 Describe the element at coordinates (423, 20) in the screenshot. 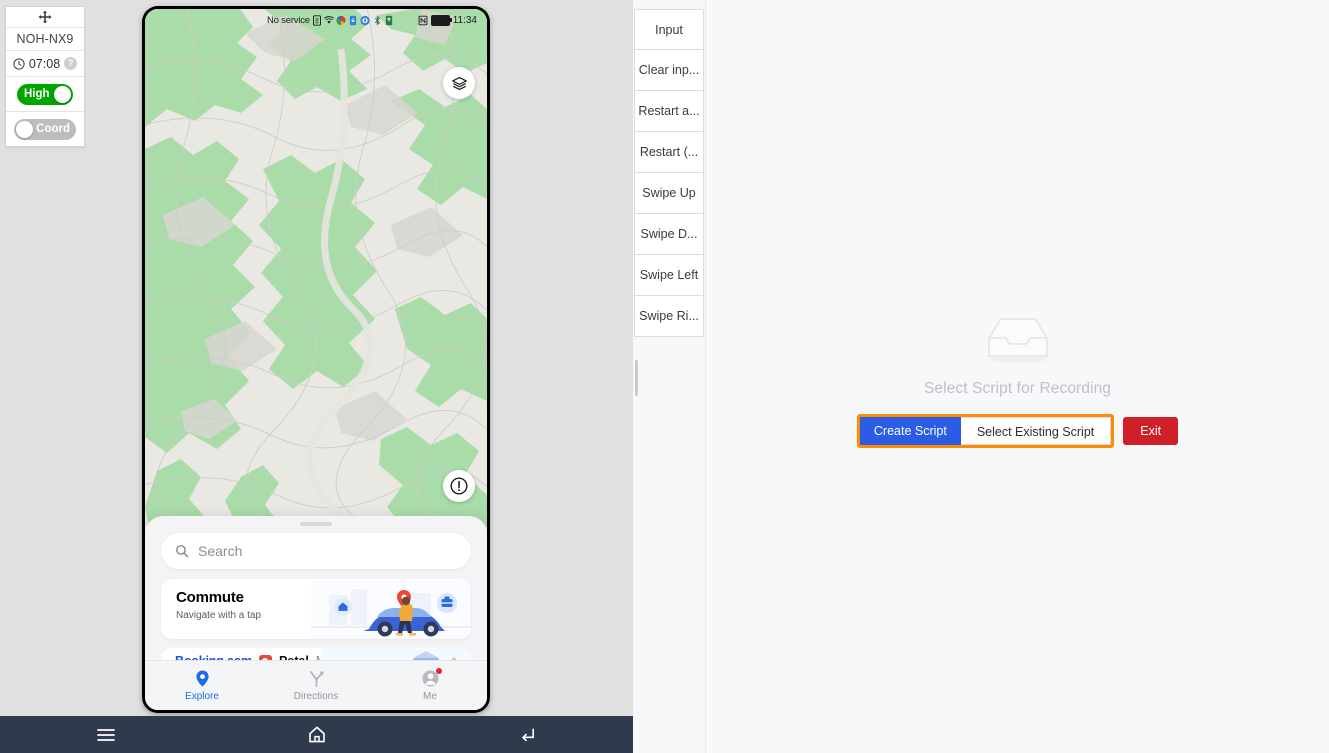

I see `nfc-icon` at that location.